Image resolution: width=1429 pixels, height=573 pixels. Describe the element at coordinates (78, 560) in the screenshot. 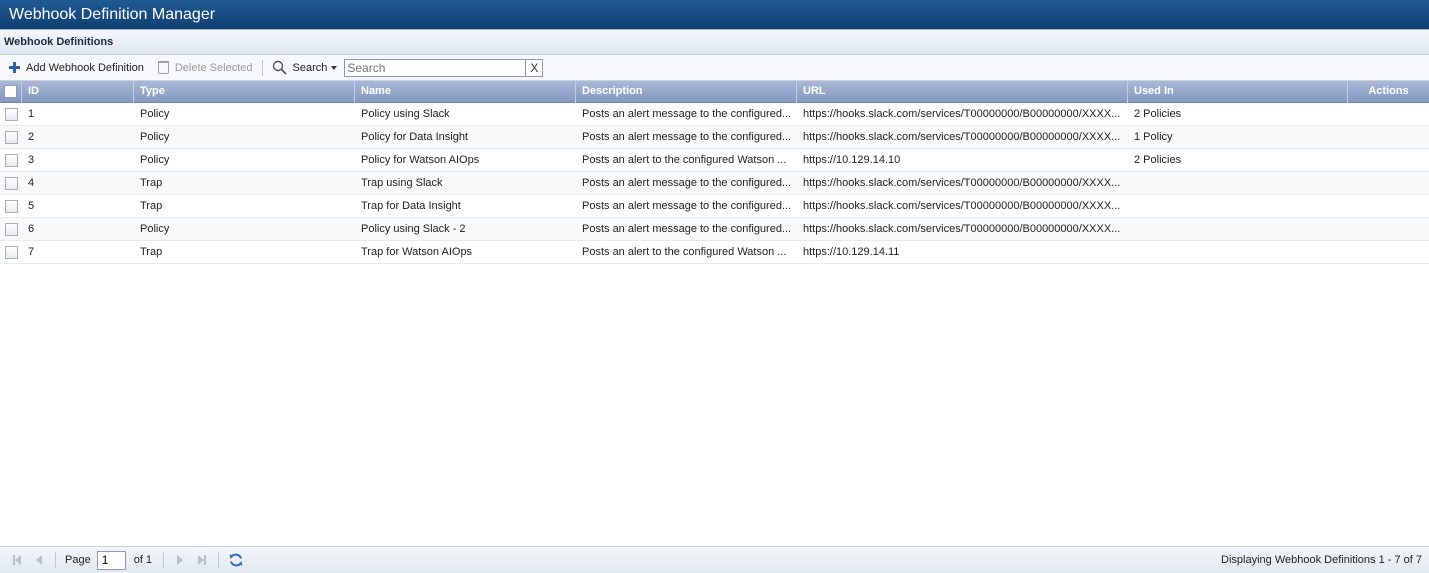

I see `page-label: Page` at that location.